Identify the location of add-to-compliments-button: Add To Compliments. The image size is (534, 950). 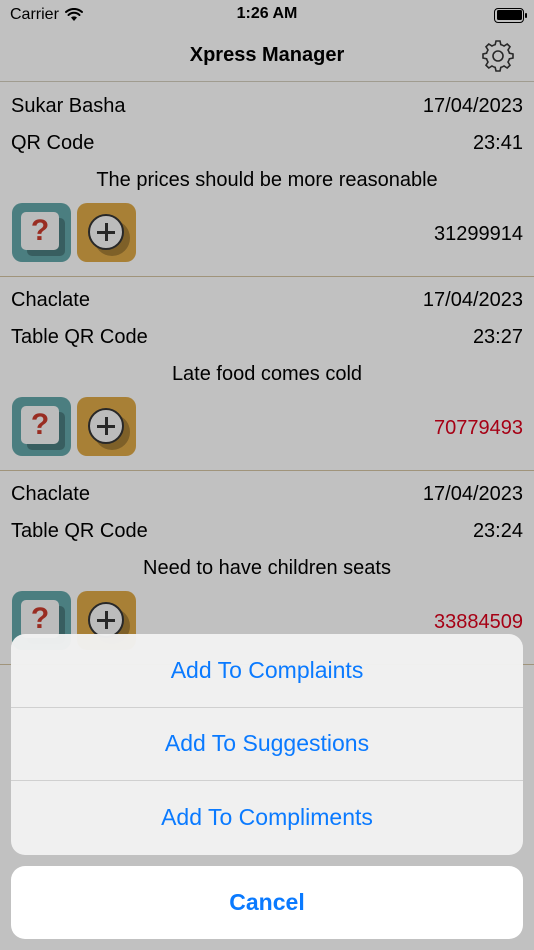
(267, 818).